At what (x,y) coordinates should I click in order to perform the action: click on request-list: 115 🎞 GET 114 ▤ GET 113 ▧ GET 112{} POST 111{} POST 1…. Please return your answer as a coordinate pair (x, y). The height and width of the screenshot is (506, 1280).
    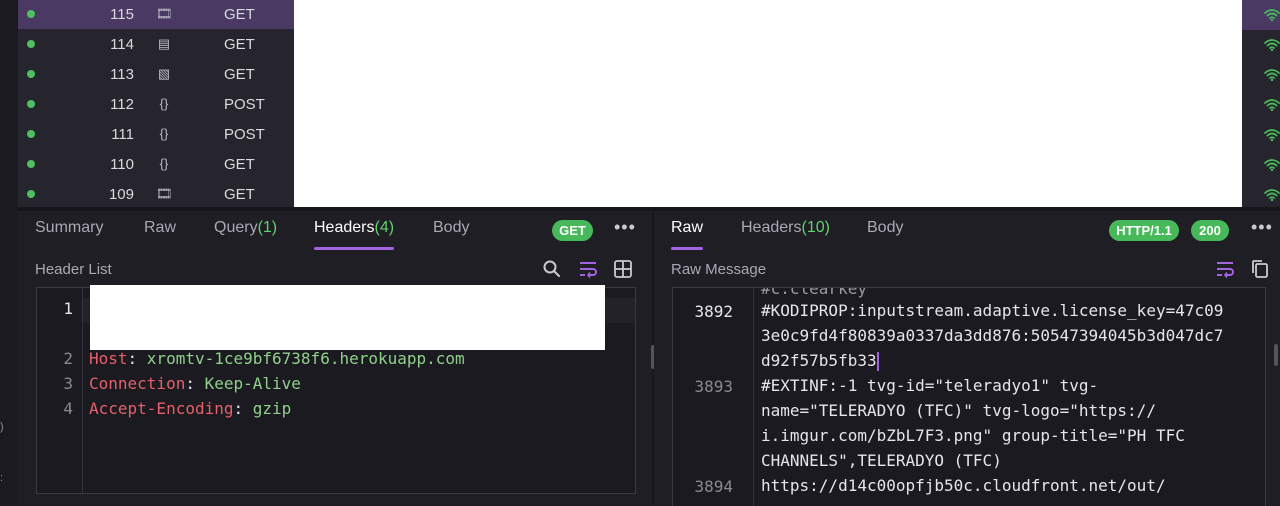
    Looking at the image, I should click on (156, 103).